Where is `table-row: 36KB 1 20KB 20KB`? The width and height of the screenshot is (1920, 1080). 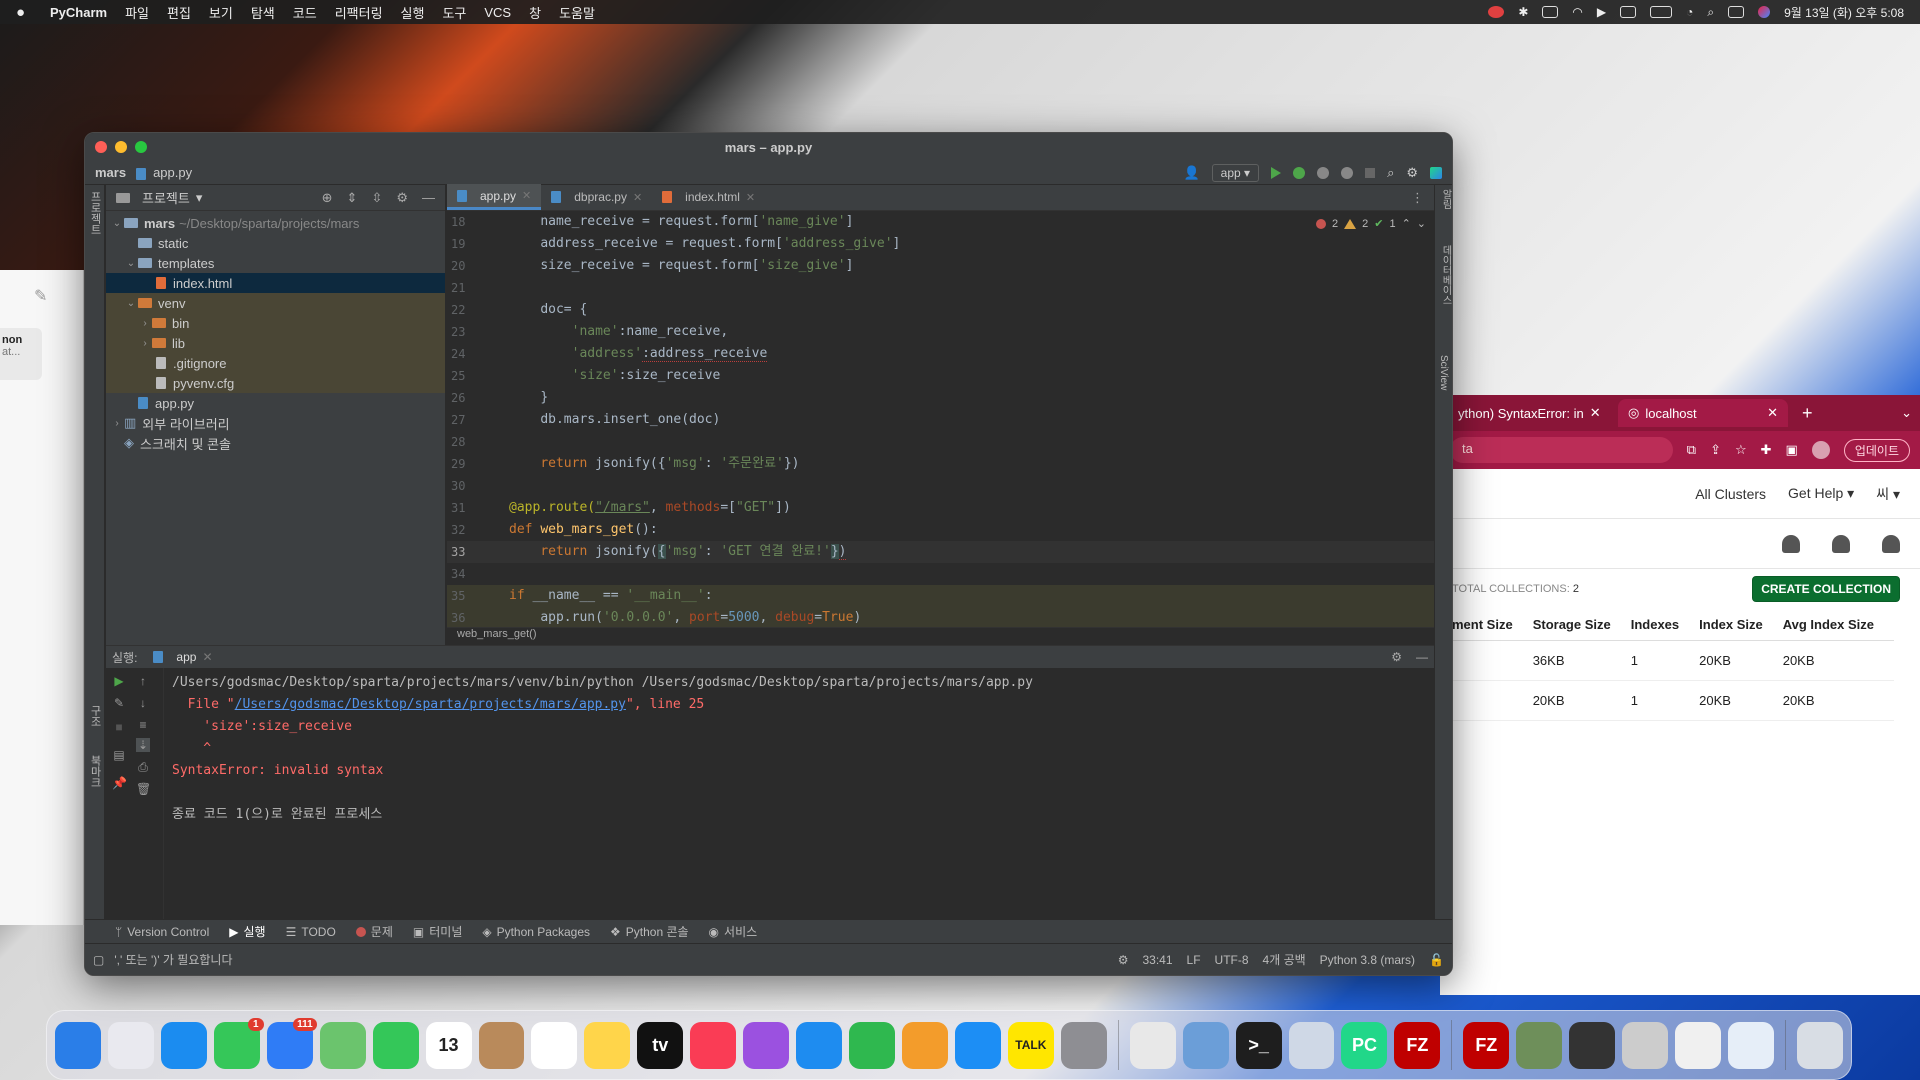 table-row: 36KB 1 20KB 20KB is located at coordinates (1673, 660).